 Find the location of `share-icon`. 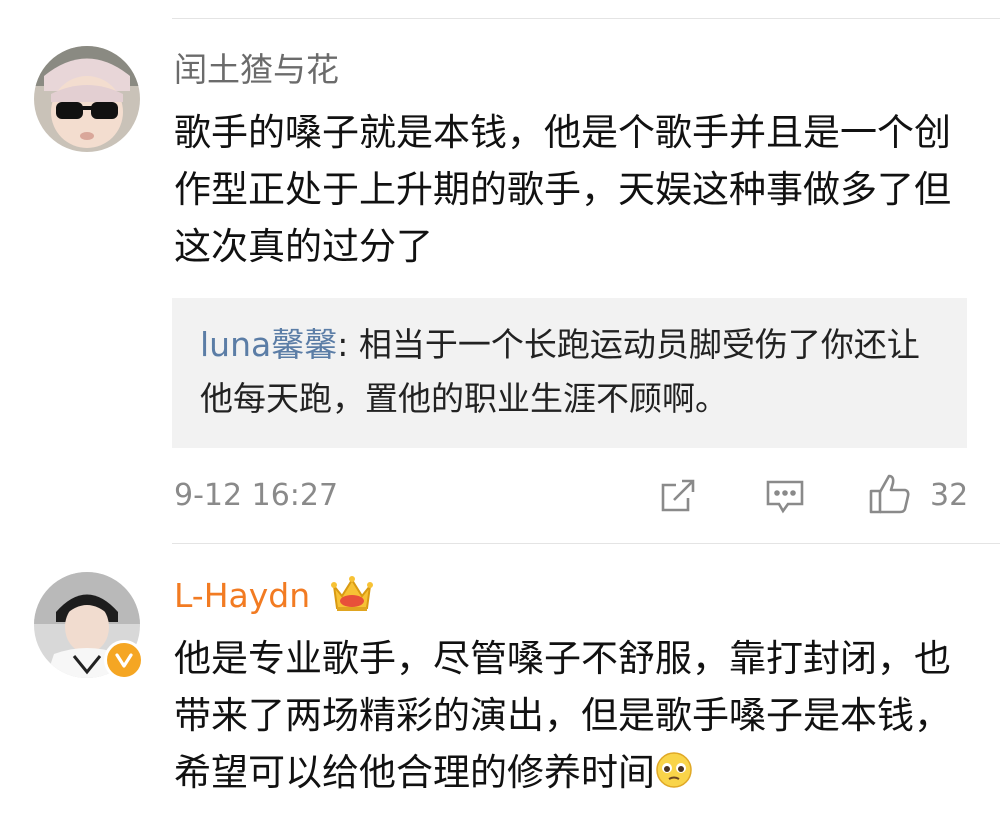

share-icon is located at coordinates (678, 498).